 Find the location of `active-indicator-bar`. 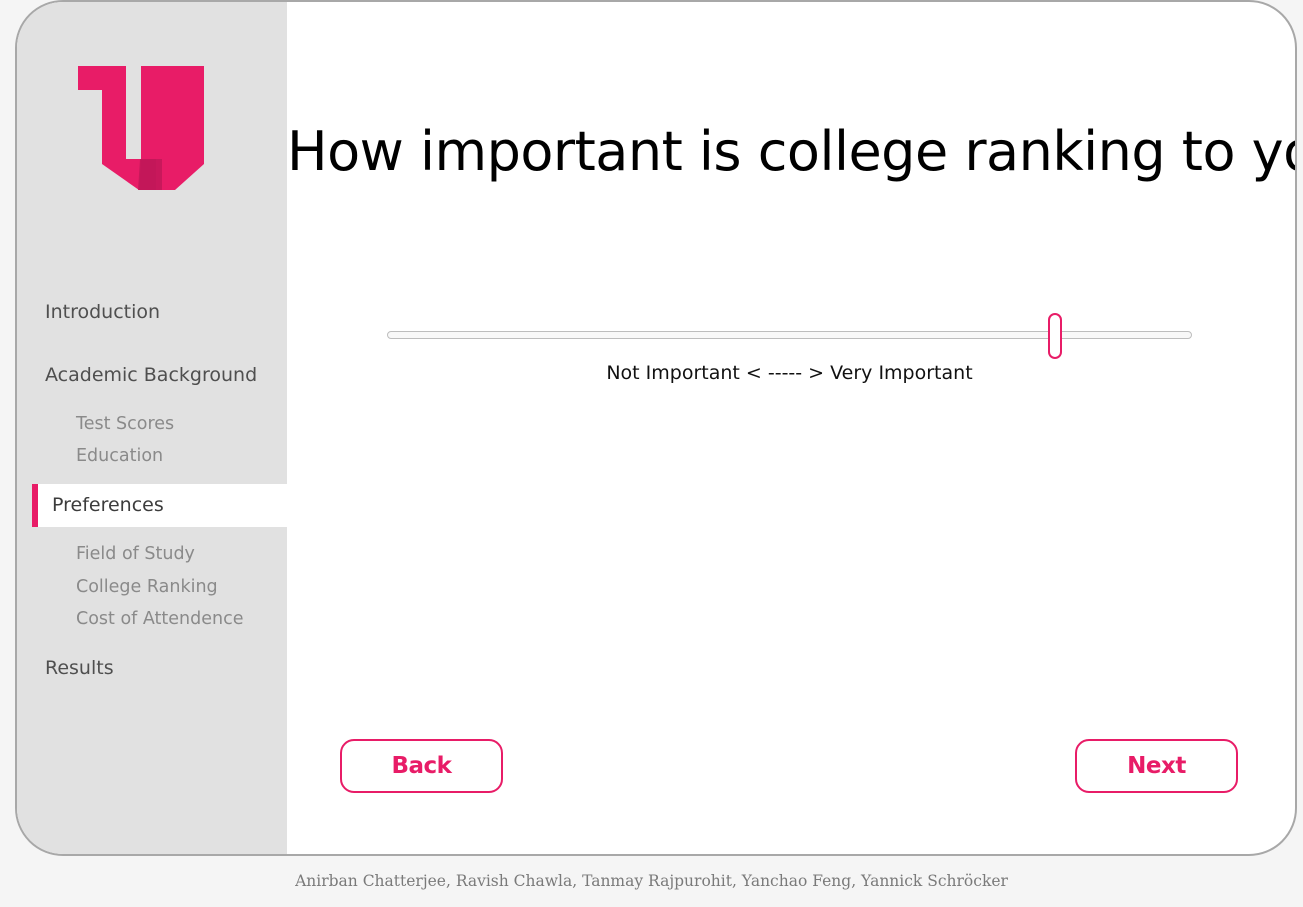

active-indicator-bar is located at coordinates (35, 505).